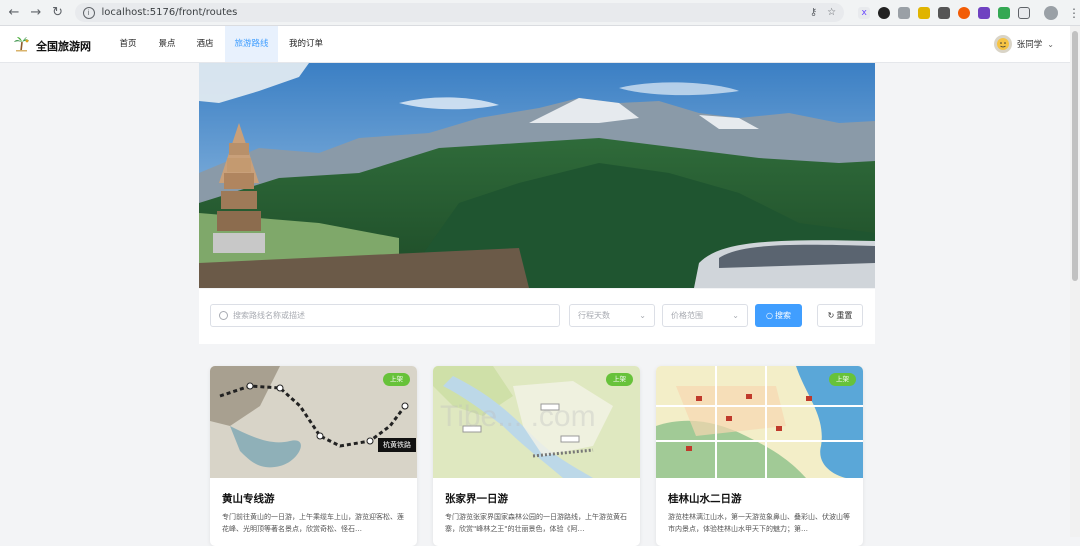 This screenshot has width=1080, height=546. I want to click on address-bar: i localhost:5176/front/routes ⚷ ☆, so click(459, 12).